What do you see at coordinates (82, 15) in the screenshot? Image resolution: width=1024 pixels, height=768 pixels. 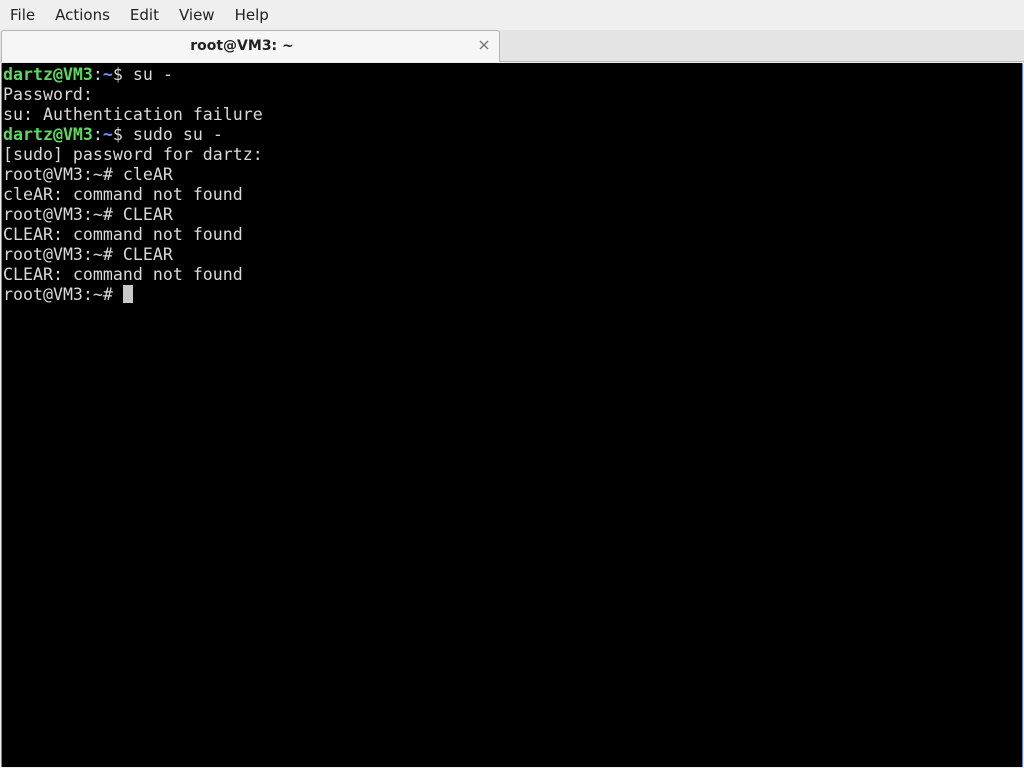 I see `menu-actions: Actions` at bounding box center [82, 15].